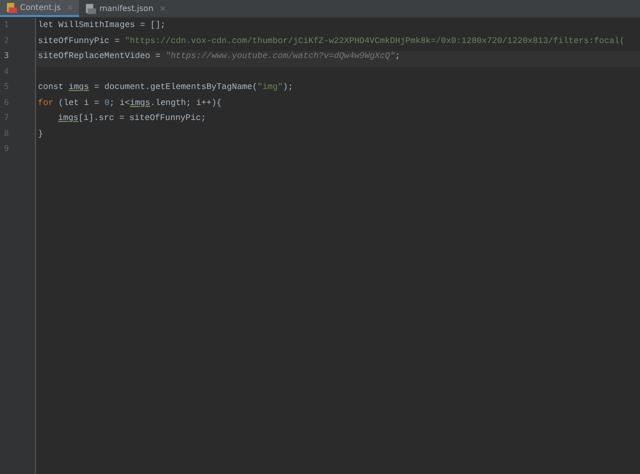 The width and height of the screenshot is (640, 474). I want to click on file-tab: manifest.json ×, so click(125, 8).